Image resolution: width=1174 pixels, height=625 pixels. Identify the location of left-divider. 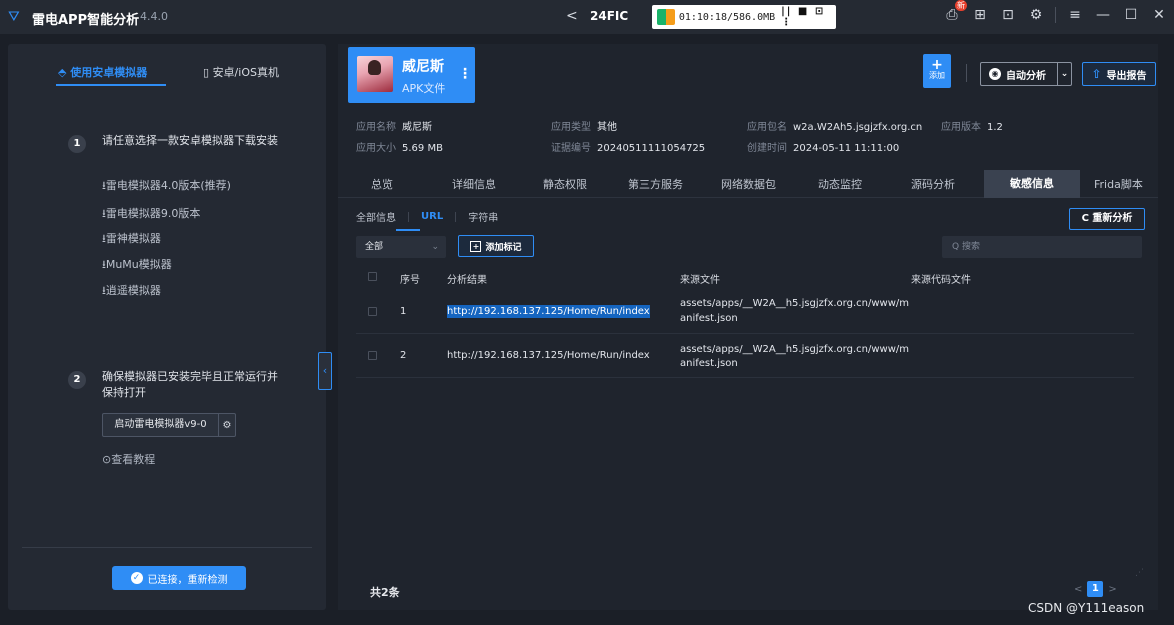
(167, 547).